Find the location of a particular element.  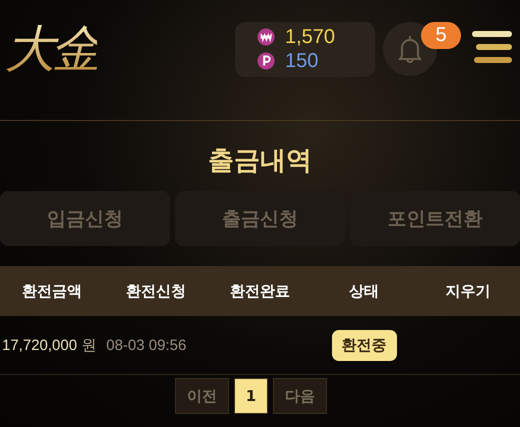

page-title: 출금내역 is located at coordinates (260, 161).